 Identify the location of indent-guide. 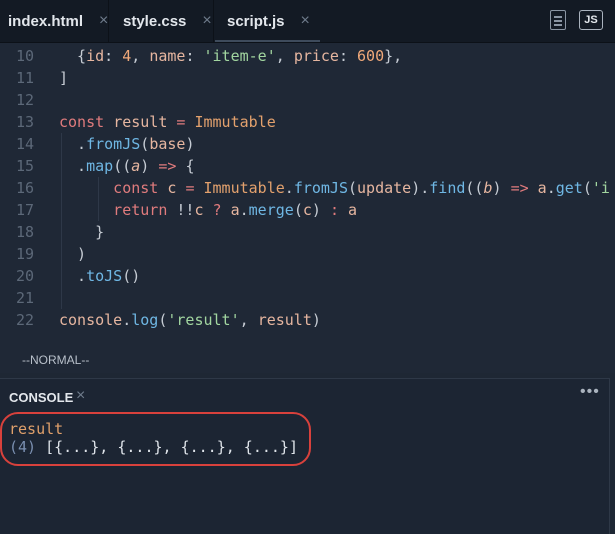
(61, 221).